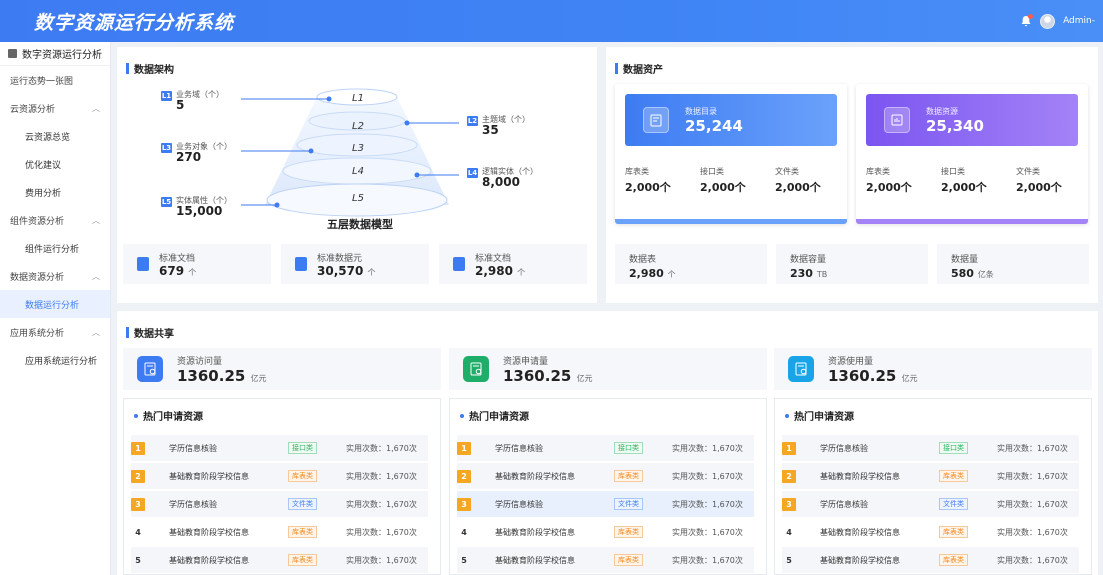  I want to click on sidebar-item: 数据资源分析 ︿, so click(55, 276).